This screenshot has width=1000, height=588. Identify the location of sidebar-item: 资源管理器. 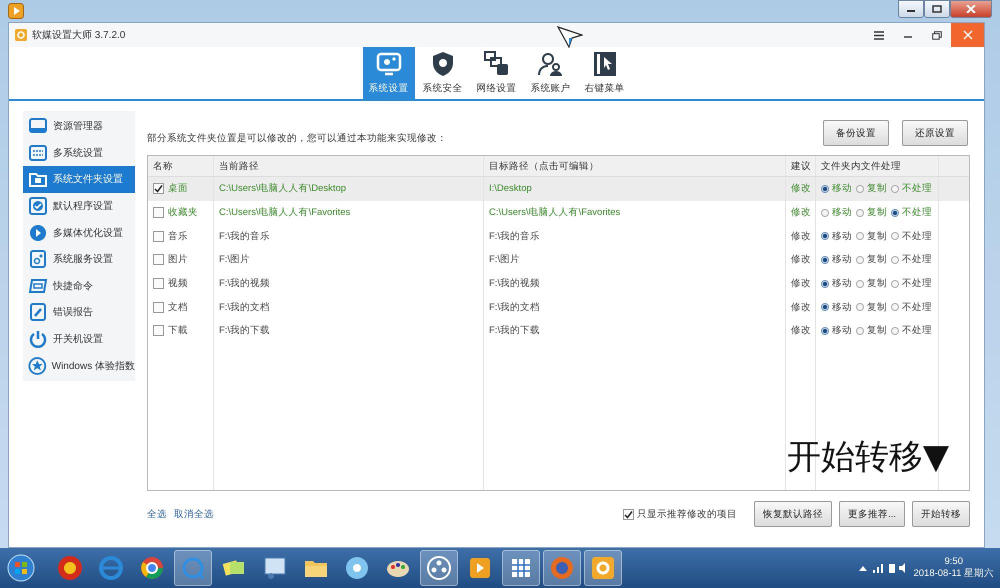
(79, 126).